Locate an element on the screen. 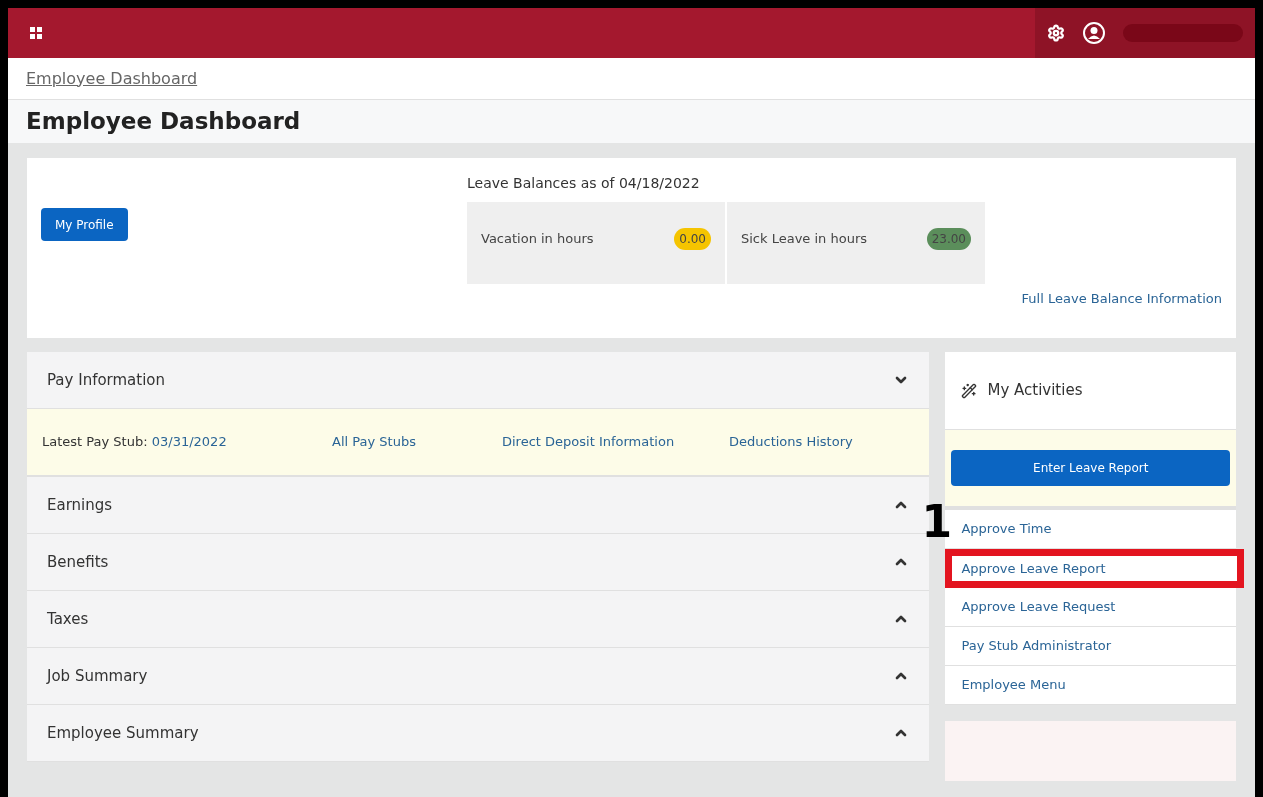 This screenshot has height=797, width=1263. activity-link: Approve Leave Request is located at coordinates (1090, 607).